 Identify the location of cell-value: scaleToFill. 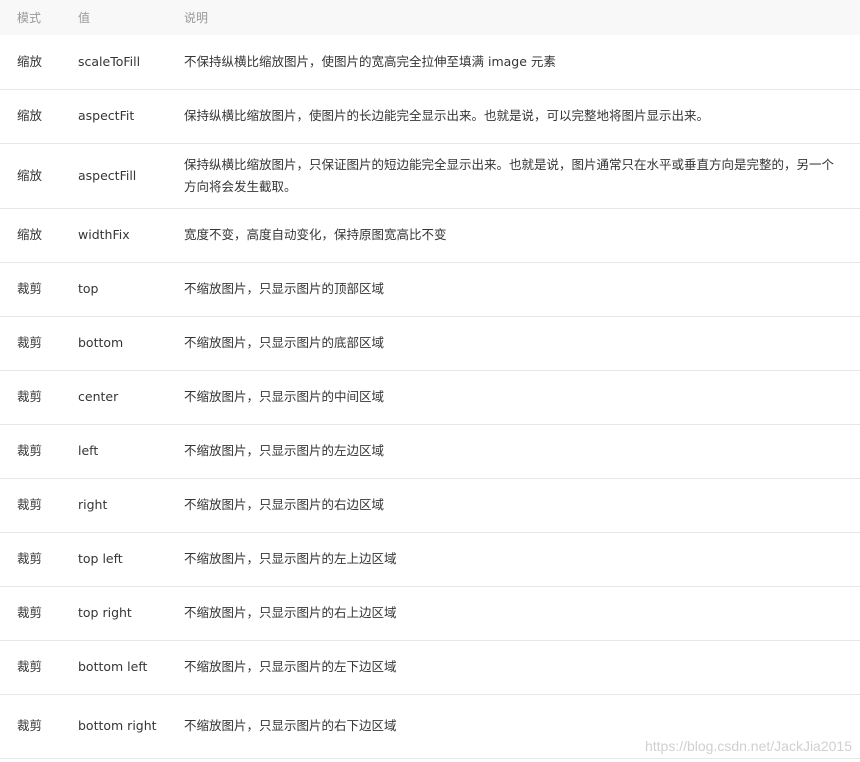
(109, 61).